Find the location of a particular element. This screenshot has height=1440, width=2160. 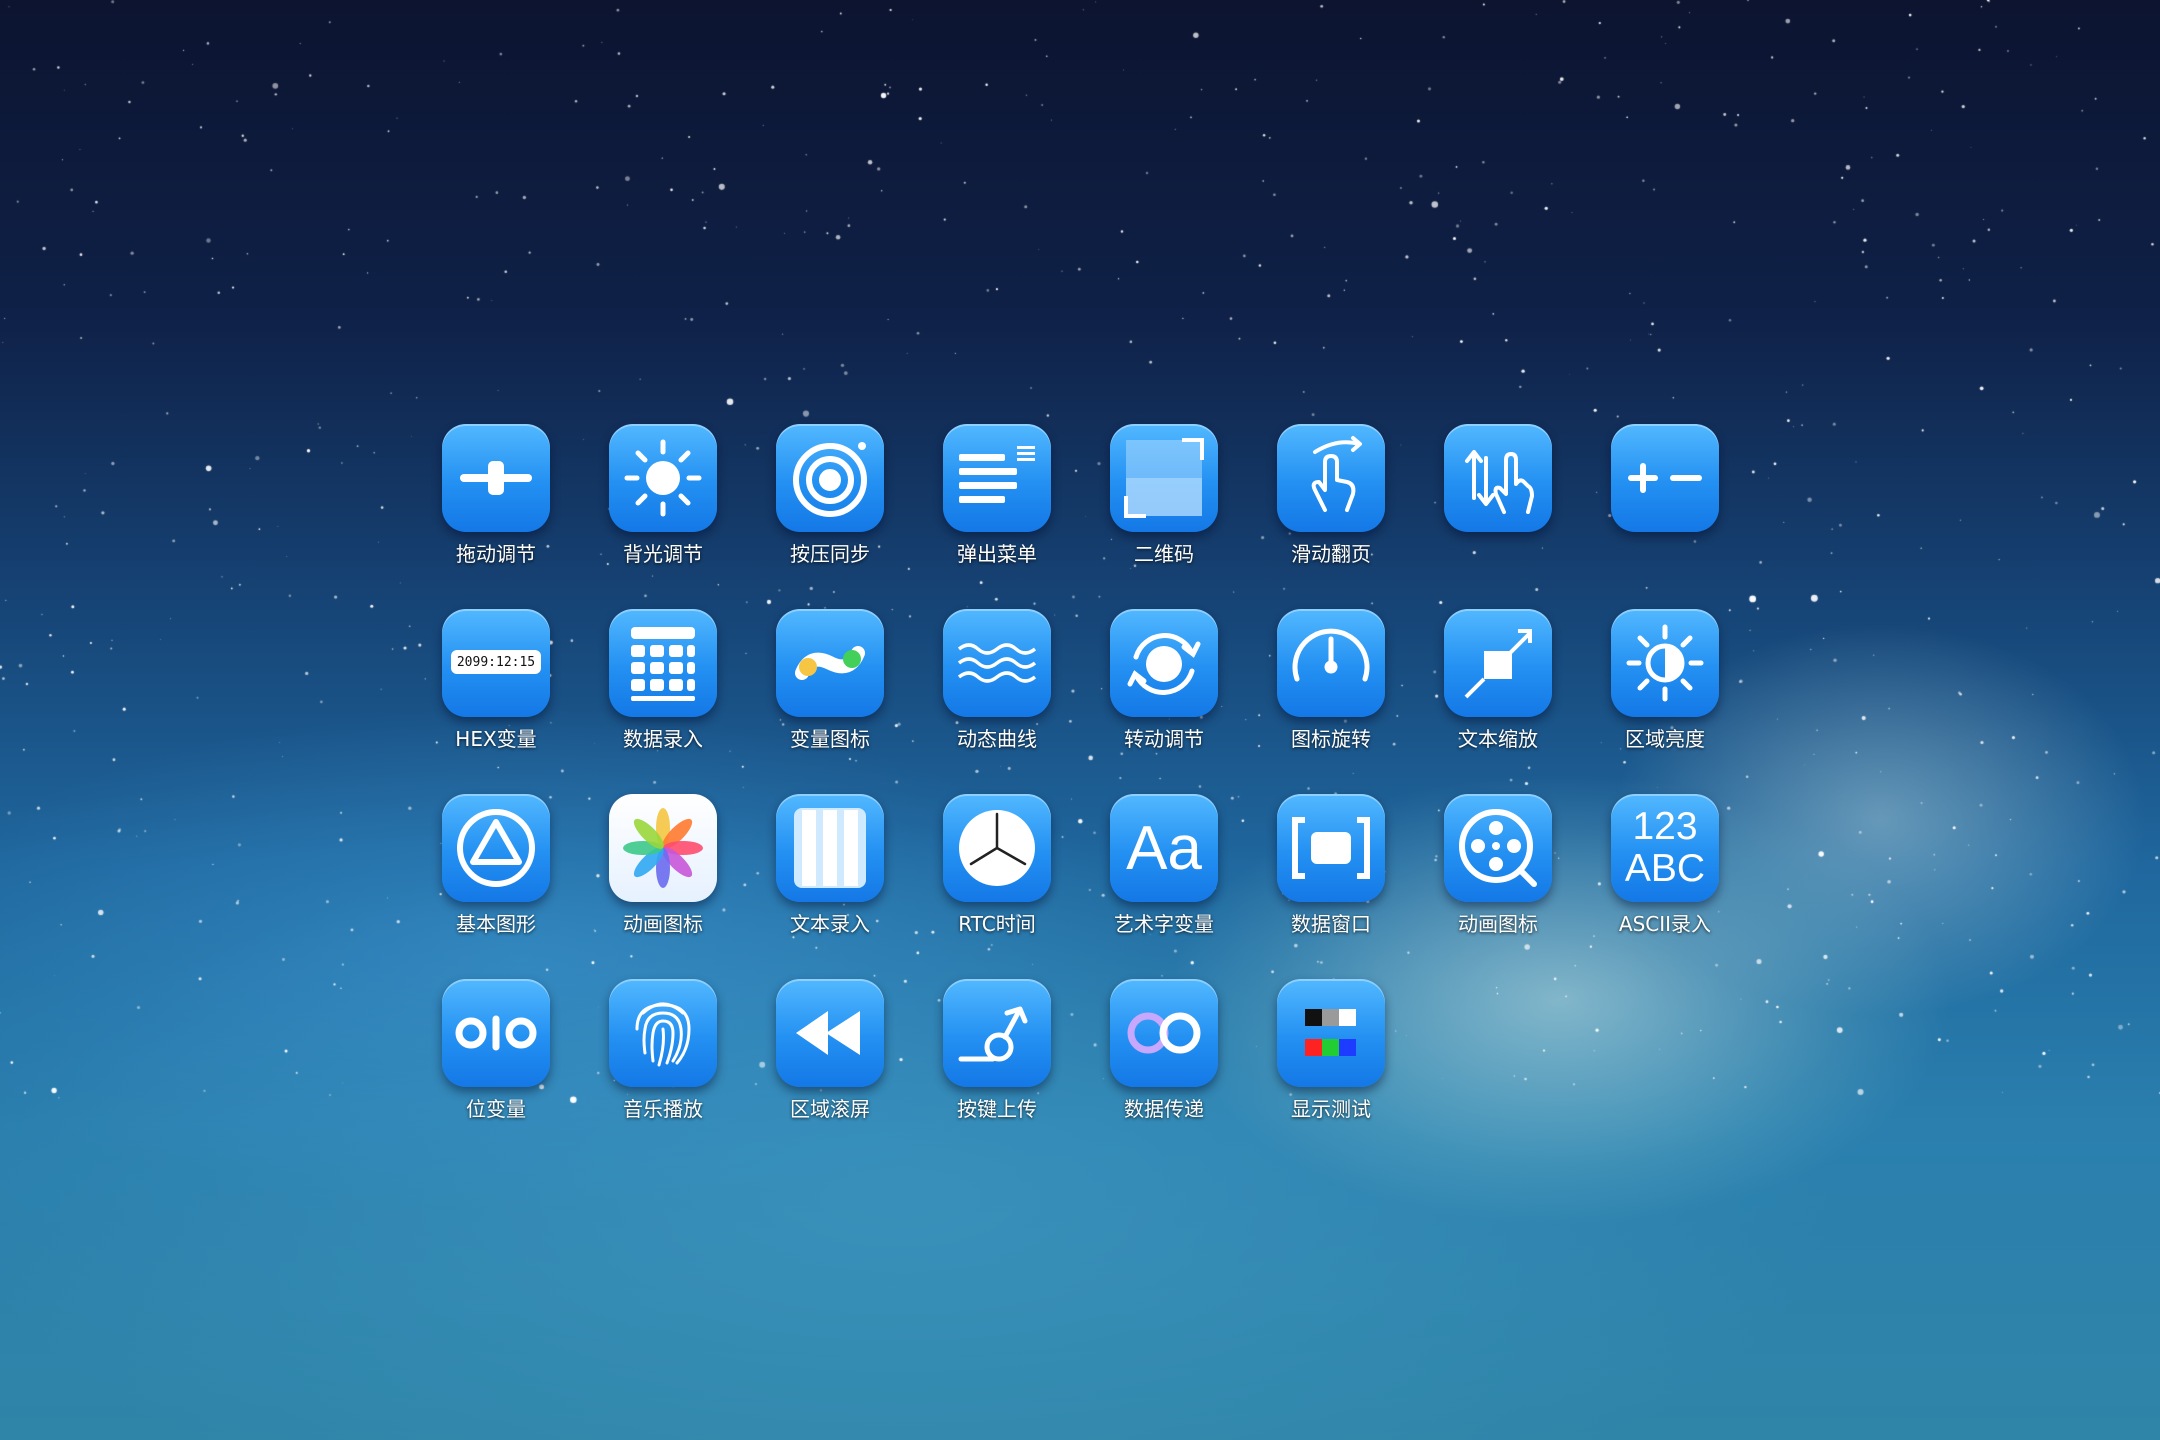

app-label: HEX变量 is located at coordinates (496, 739).